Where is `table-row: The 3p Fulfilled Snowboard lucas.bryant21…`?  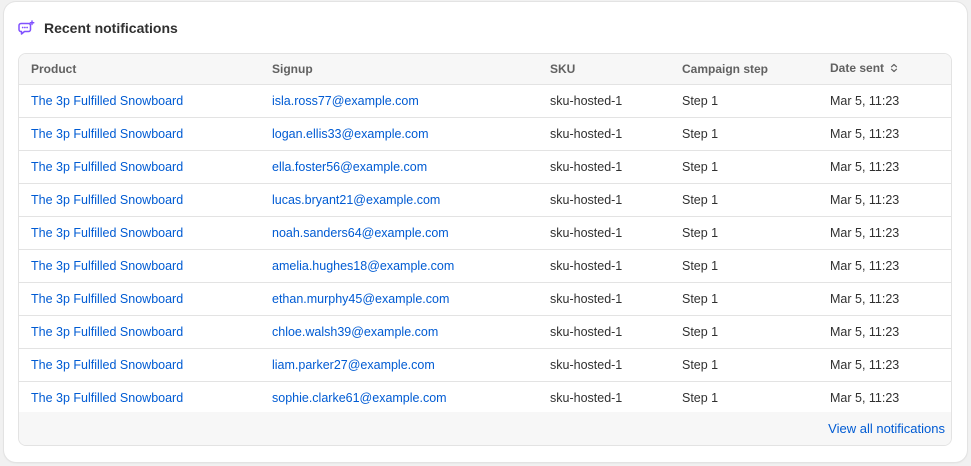
table-row: The 3p Fulfilled Snowboard lucas.bryant21… is located at coordinates (485, 200).